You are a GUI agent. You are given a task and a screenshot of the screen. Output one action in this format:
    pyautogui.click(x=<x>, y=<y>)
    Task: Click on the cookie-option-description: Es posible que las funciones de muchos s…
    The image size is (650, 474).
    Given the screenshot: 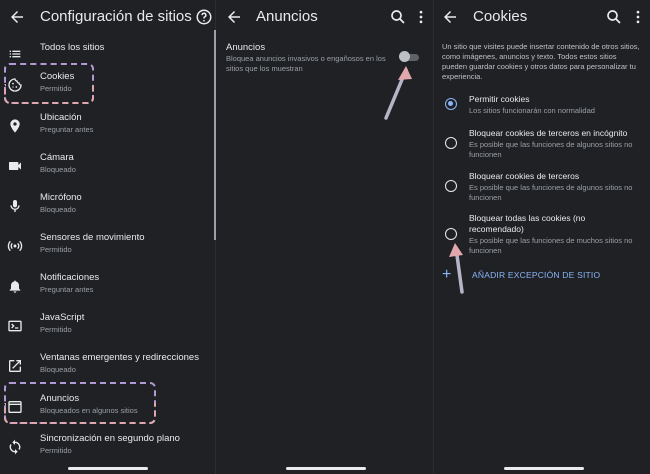 What is the action you would take?
    pyautogui.click(x=551, y=245)
    